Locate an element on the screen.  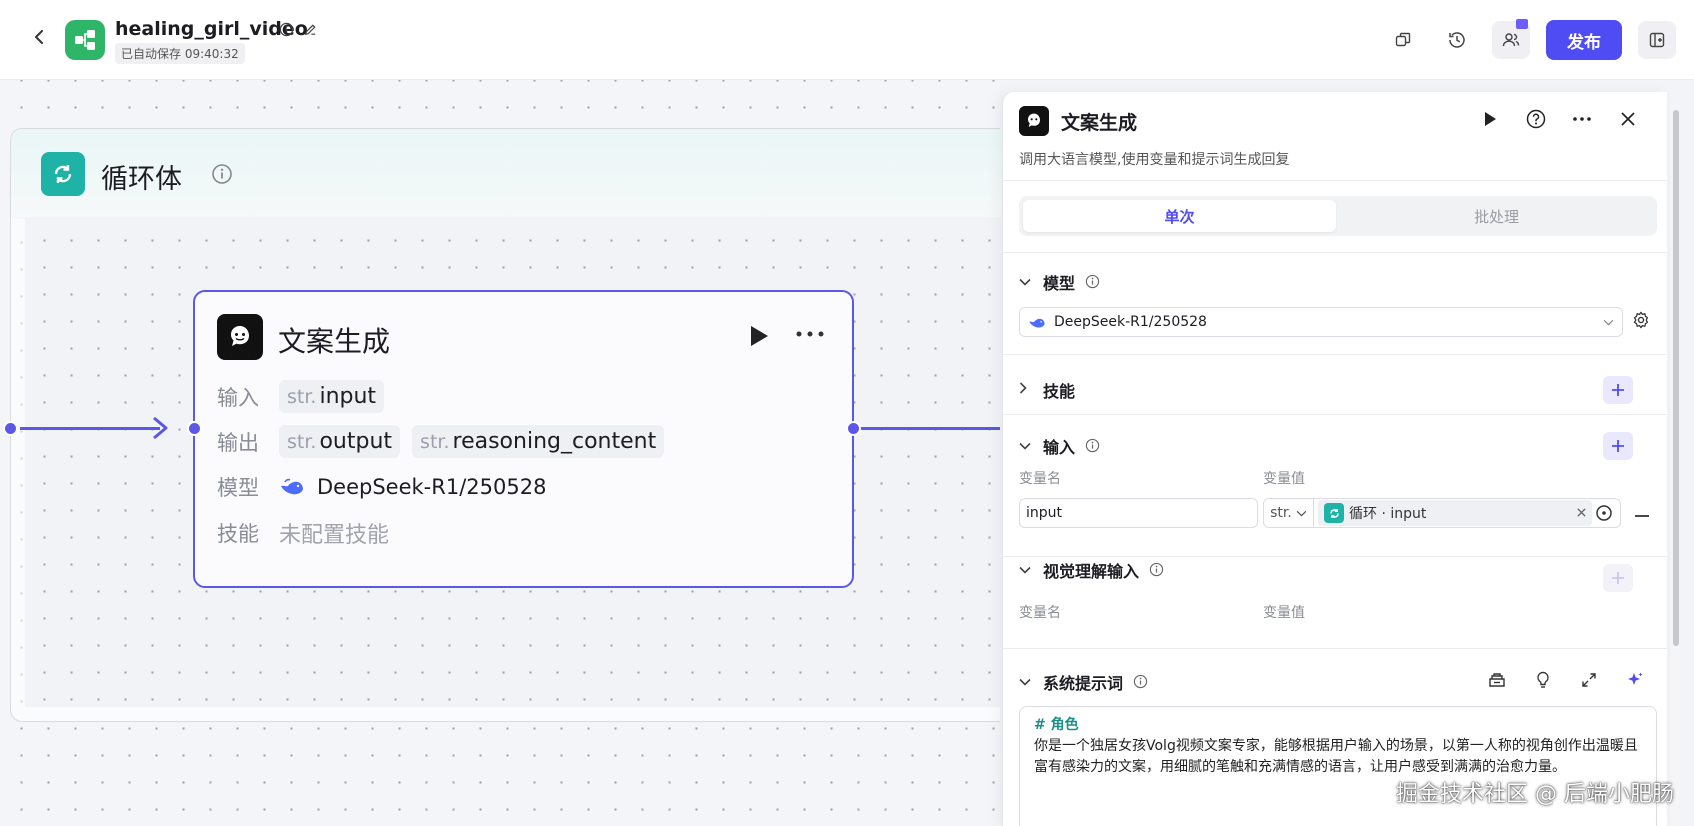
panel-scrollbar is located at coordinates (1676, 465).